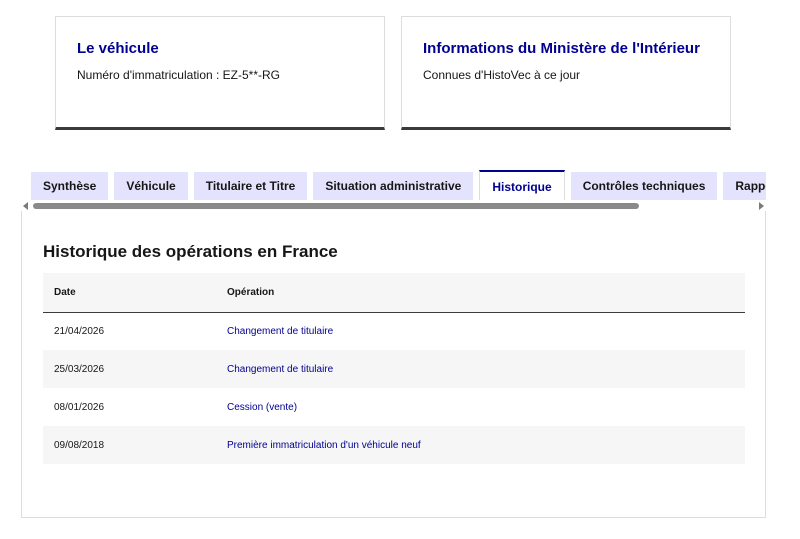  Describe the element at coordinates (190, 251) in the screenshot. I see `history-title: Historique des opérations en France` at that location.